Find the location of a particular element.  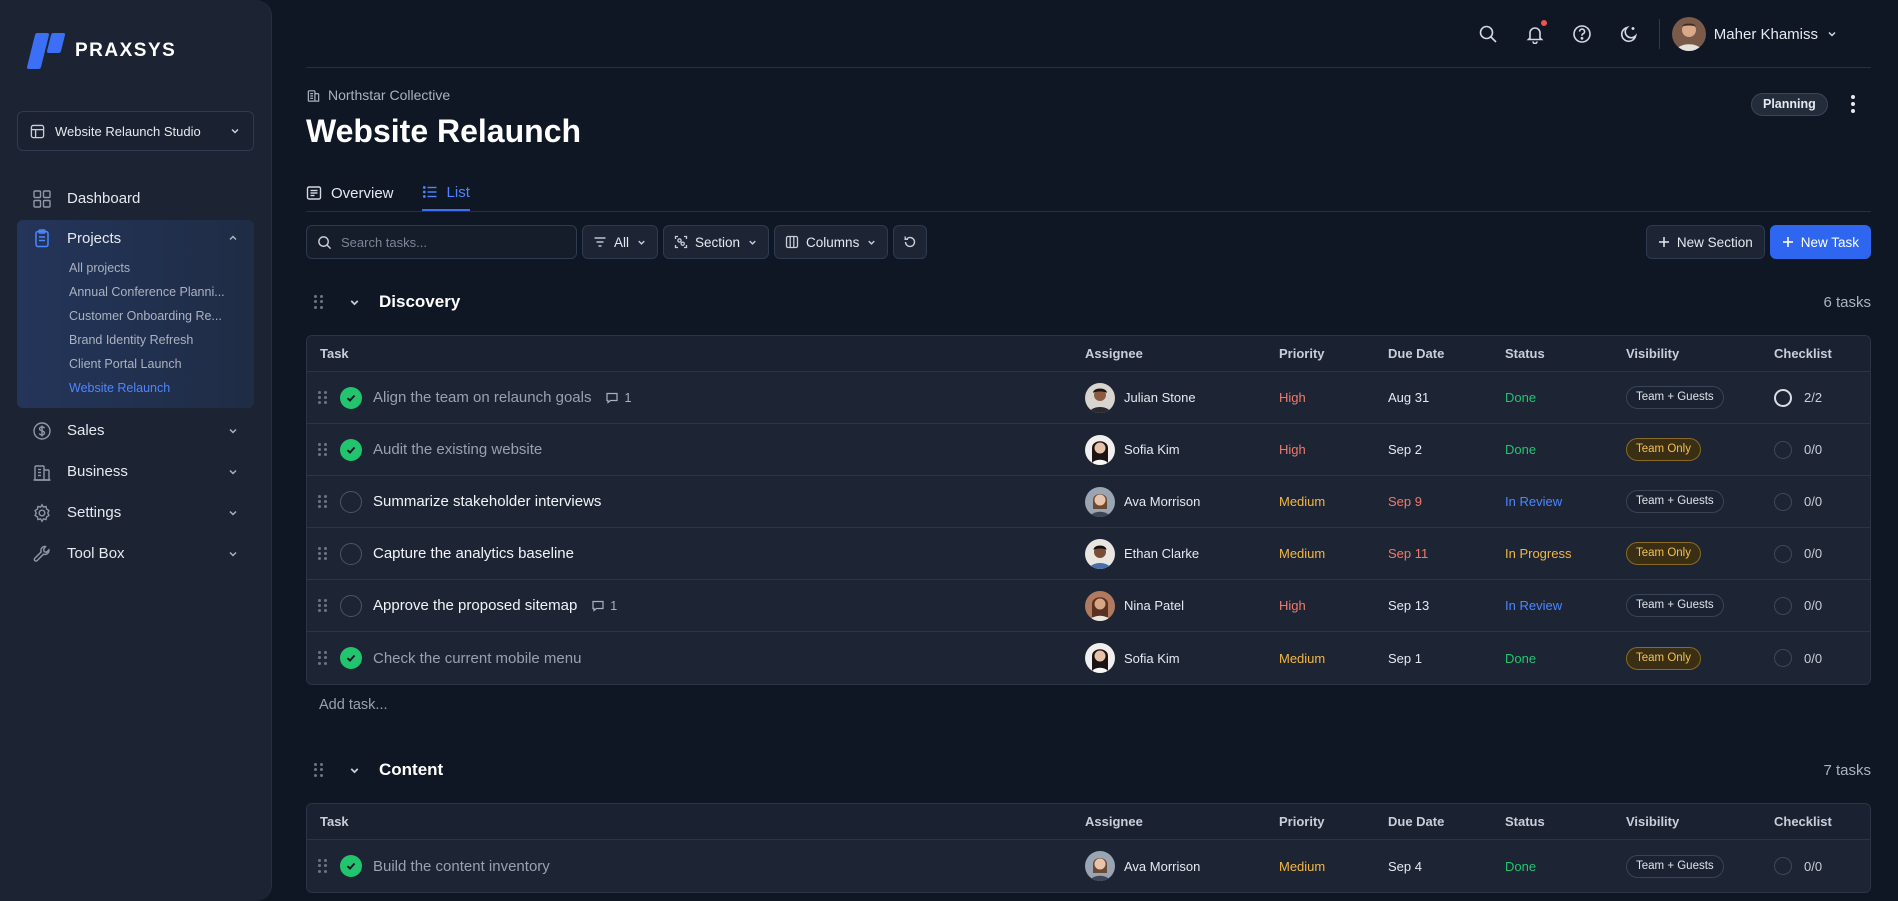

task-title: Align the team on relaunch goals is located at coordinates (482, 397).